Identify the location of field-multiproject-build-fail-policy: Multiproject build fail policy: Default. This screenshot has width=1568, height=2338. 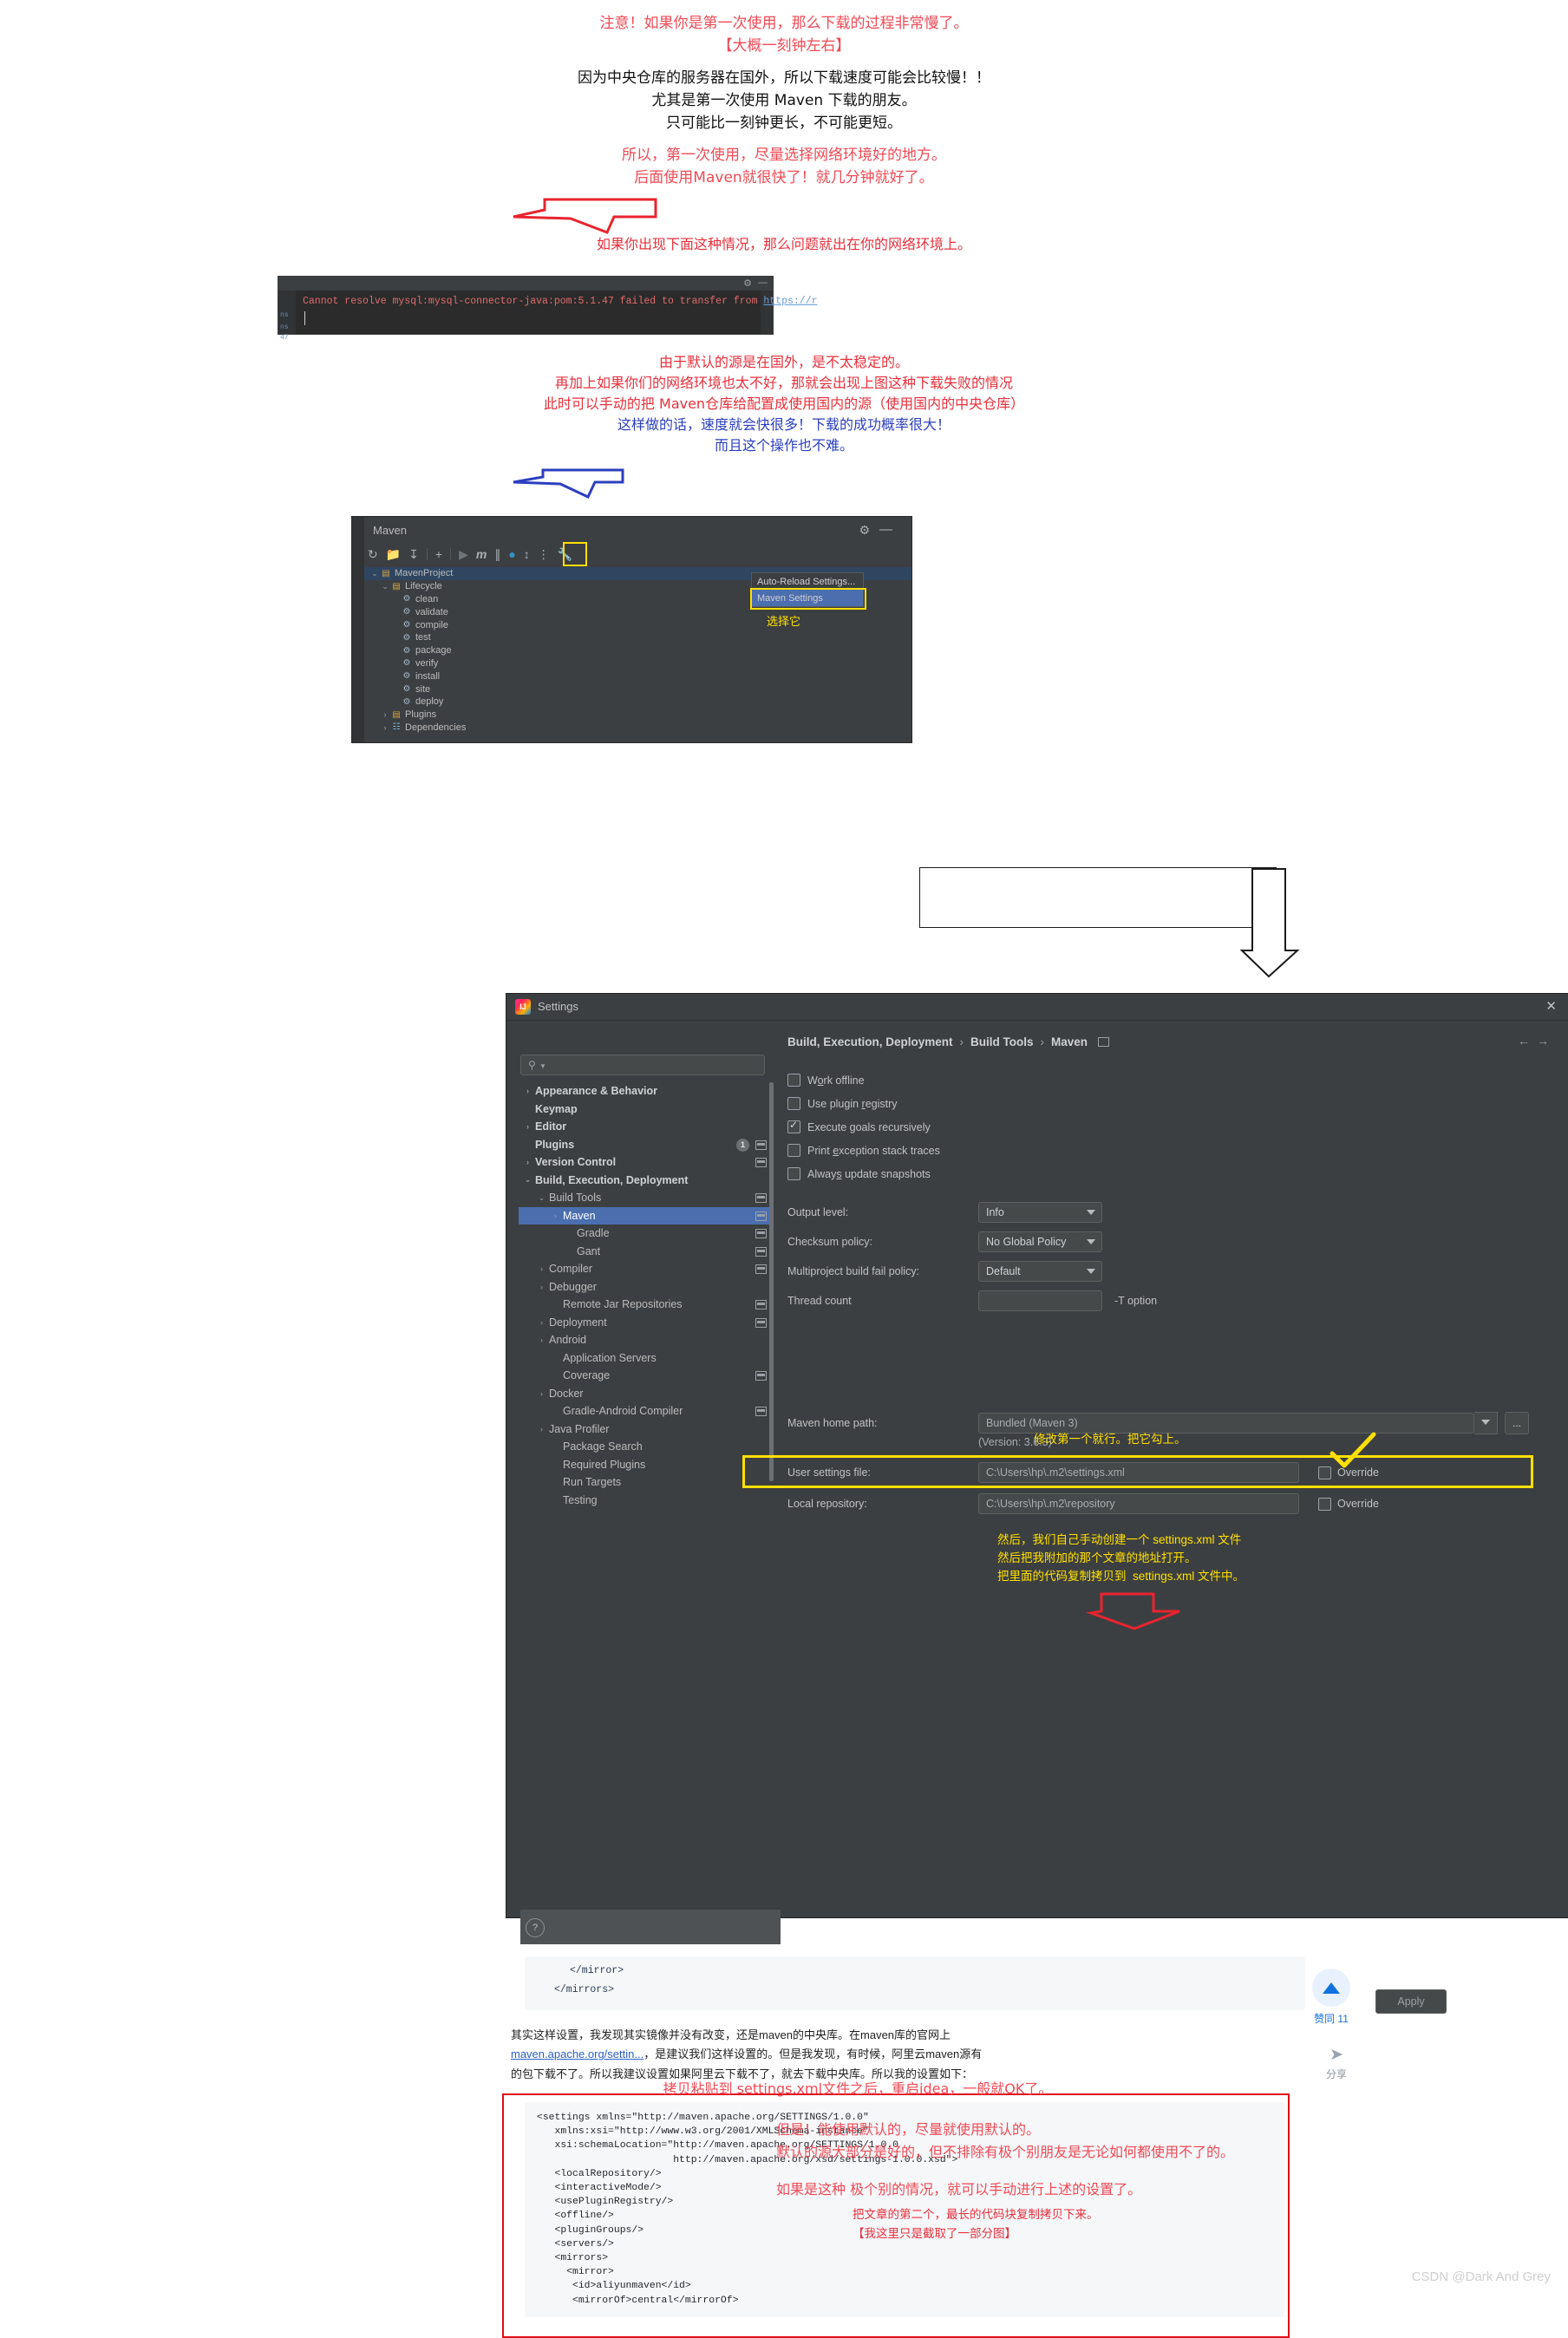
(944, 1271).